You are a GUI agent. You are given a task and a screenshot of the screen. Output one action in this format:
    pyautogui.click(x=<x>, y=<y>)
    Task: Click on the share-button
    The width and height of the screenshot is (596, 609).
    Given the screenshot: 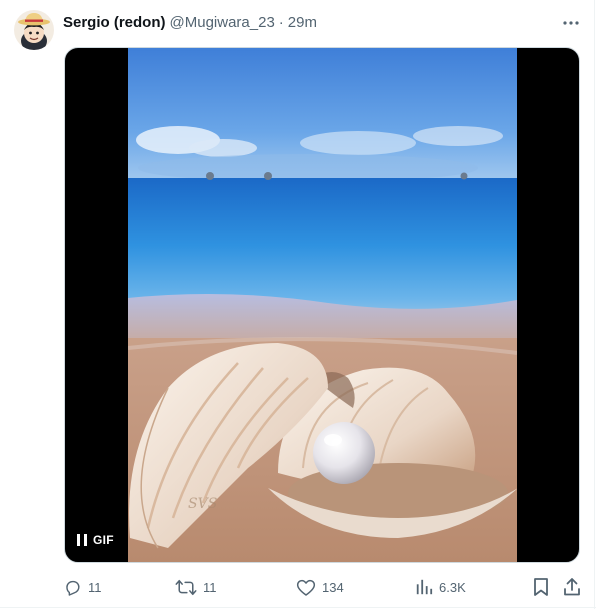 What is the action you would take?
    pyautogui.click(x=572, y=587)
    